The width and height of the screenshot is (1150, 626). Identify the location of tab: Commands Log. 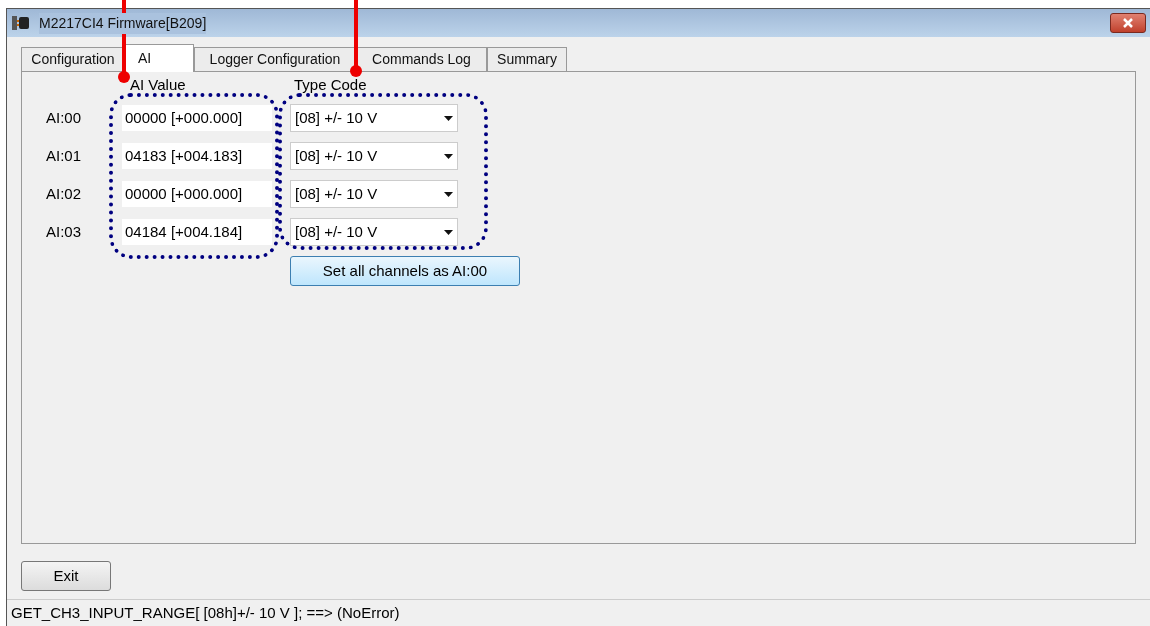
(421, 59).